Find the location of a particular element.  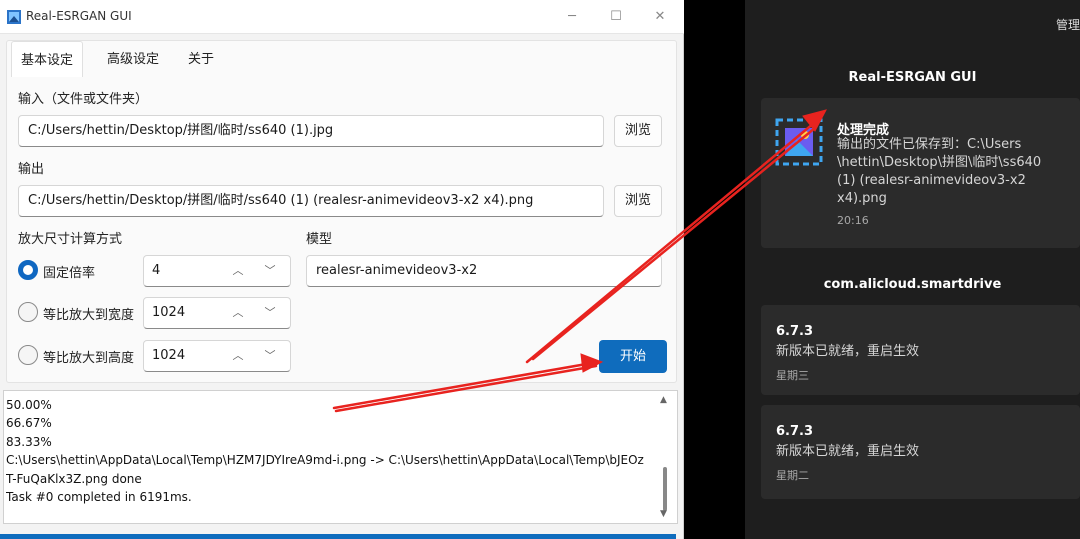

scroll-thumb is located at coordinates (665, 489).